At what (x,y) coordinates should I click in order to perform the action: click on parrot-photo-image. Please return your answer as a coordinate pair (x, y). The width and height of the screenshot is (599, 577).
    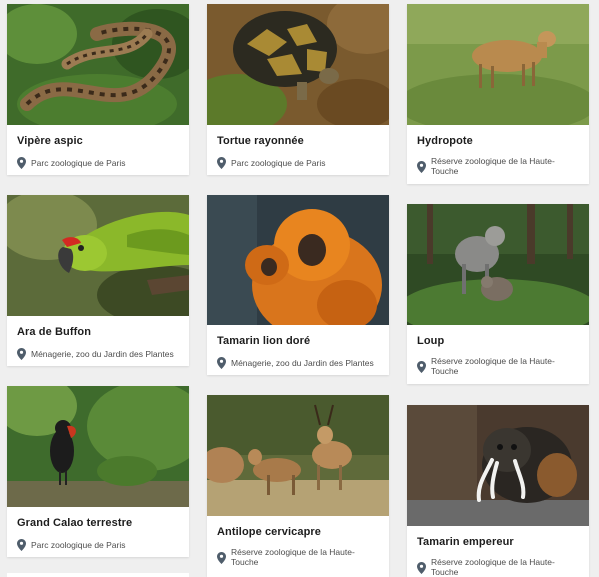
    Looking at the image, I should click on (98, 255).